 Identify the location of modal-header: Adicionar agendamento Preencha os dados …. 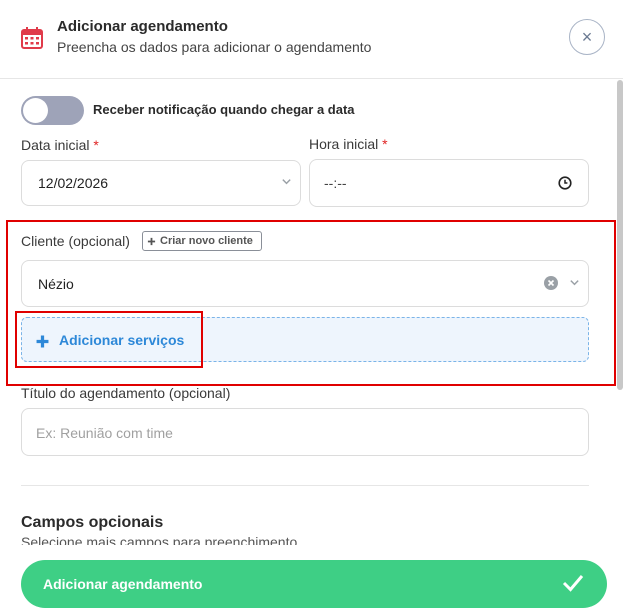
(311, 39).